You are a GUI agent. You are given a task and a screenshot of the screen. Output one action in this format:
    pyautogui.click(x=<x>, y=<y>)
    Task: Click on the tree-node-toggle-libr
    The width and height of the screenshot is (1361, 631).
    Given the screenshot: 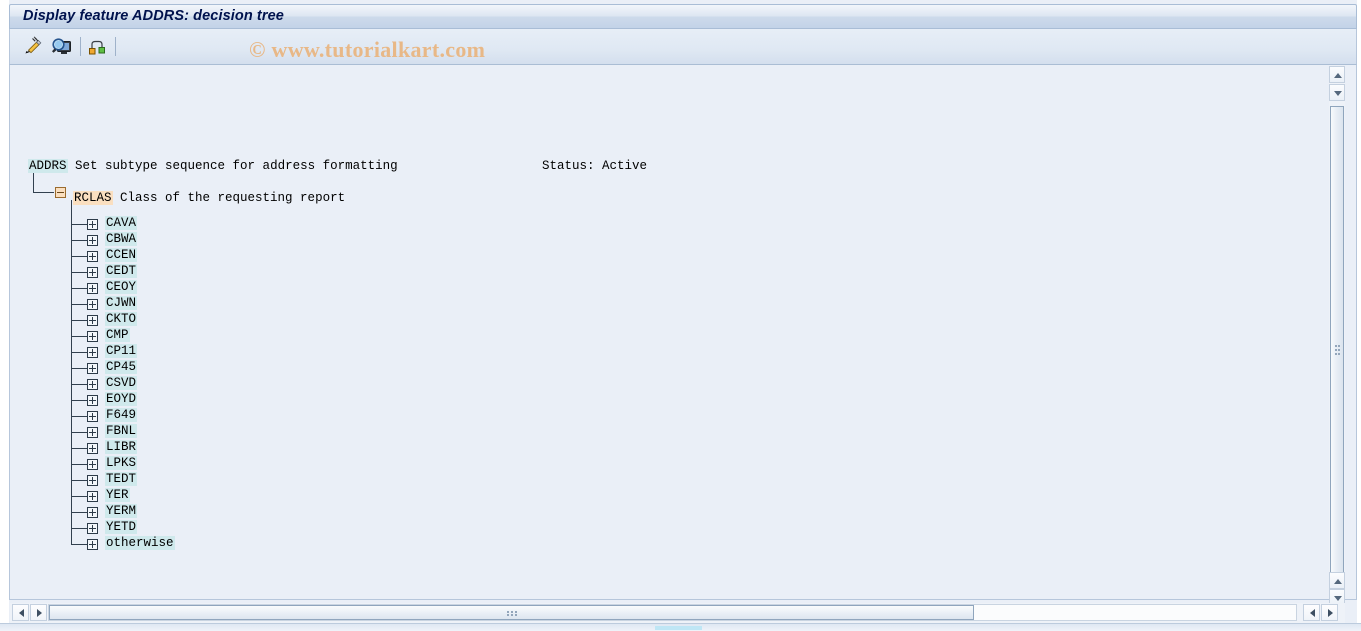 What is the action you would take?
    pyautogui.click(x=92, y=448)
    